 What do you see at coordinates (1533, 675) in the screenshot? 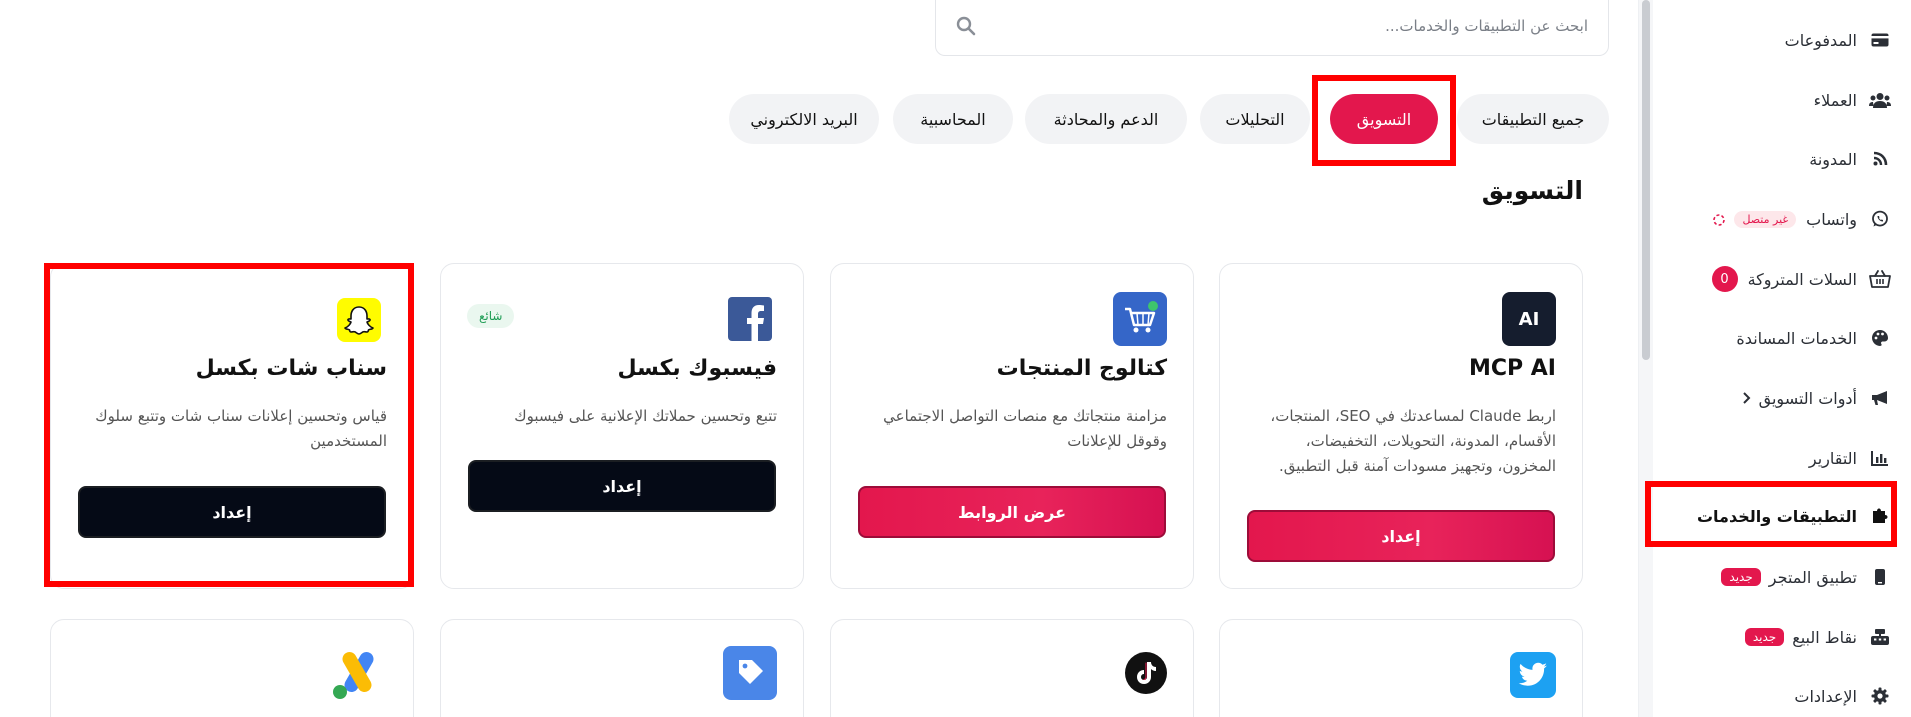
I see `twitter-icon` at bounding box center [1533, 675].